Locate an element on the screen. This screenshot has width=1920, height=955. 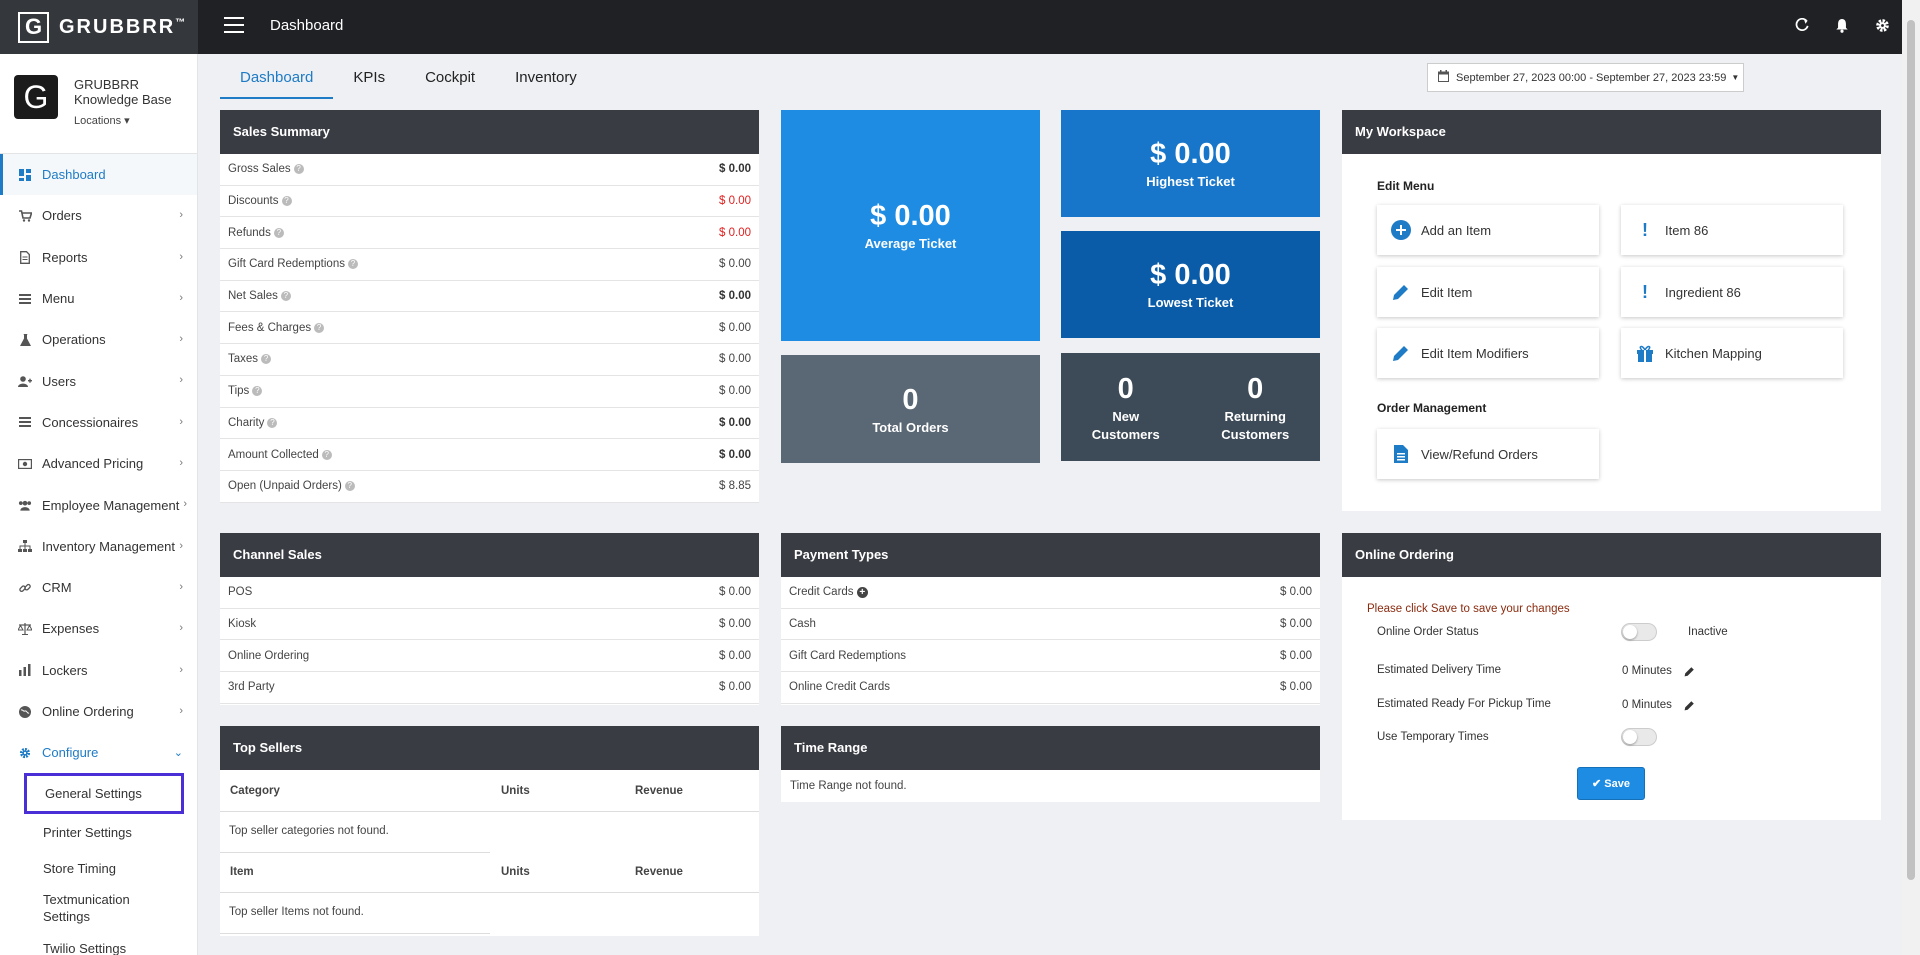
tab-inventory: Inventory is located at coordinates (546, 81).